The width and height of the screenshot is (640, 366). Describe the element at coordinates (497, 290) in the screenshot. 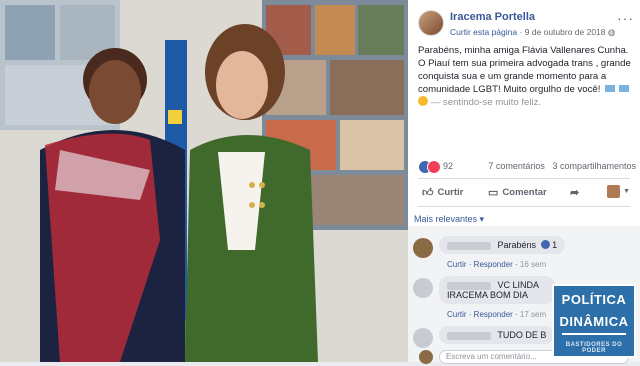

I see `comment-bubble: VC LINDA IRACEMA BOM DIA` at that location.